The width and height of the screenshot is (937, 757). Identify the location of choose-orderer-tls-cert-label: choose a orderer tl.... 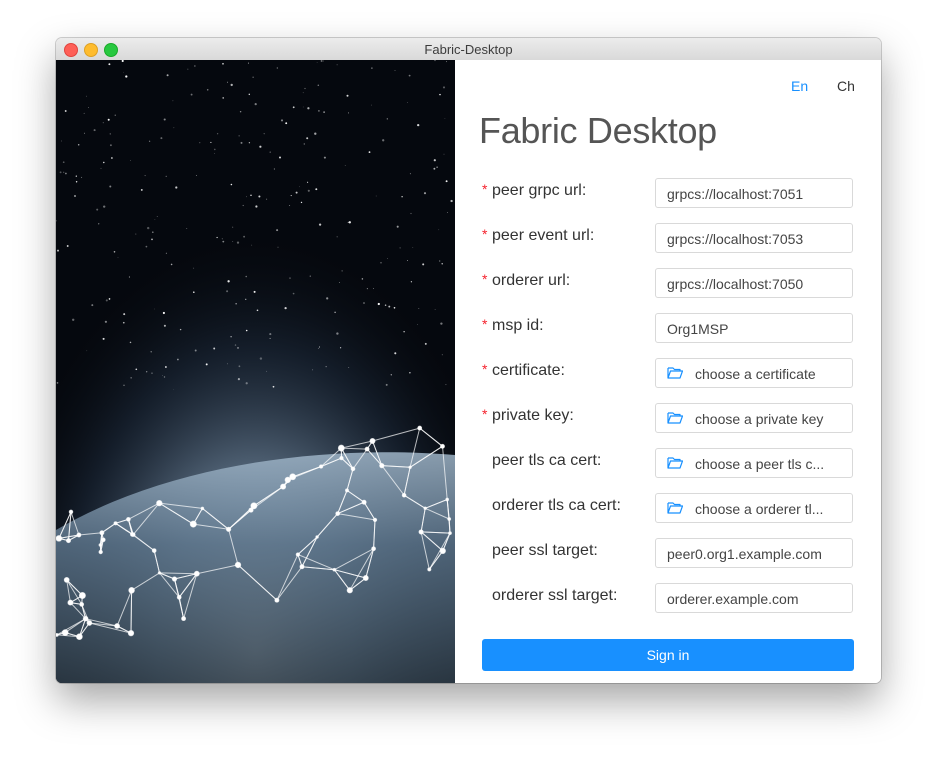
(759, 509).